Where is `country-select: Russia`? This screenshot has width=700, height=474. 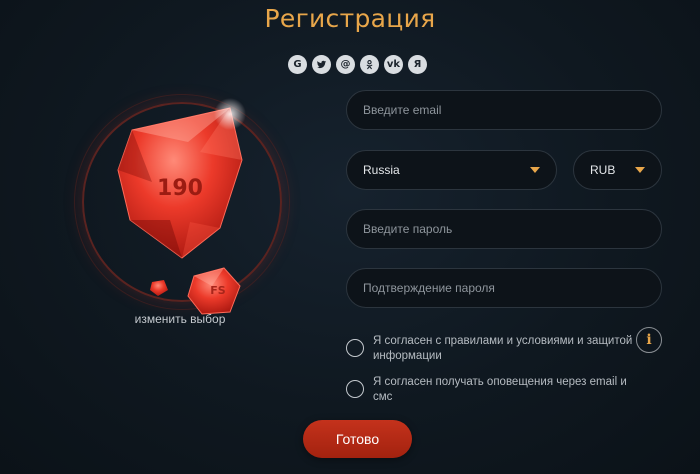
country-select: Russia is located at coordinates (451, 170).